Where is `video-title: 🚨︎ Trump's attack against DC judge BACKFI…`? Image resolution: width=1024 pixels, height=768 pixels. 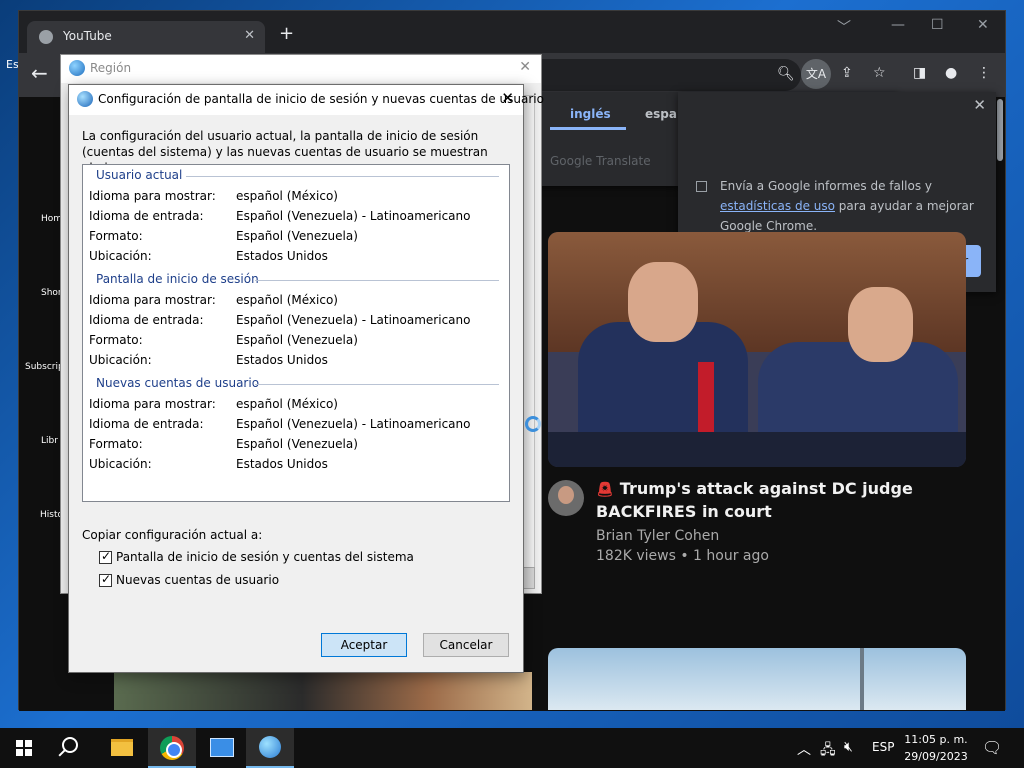 video-title: 🚨︎ Trump's attack against DC judge BACKFI… is located at coordinates (776, 500).